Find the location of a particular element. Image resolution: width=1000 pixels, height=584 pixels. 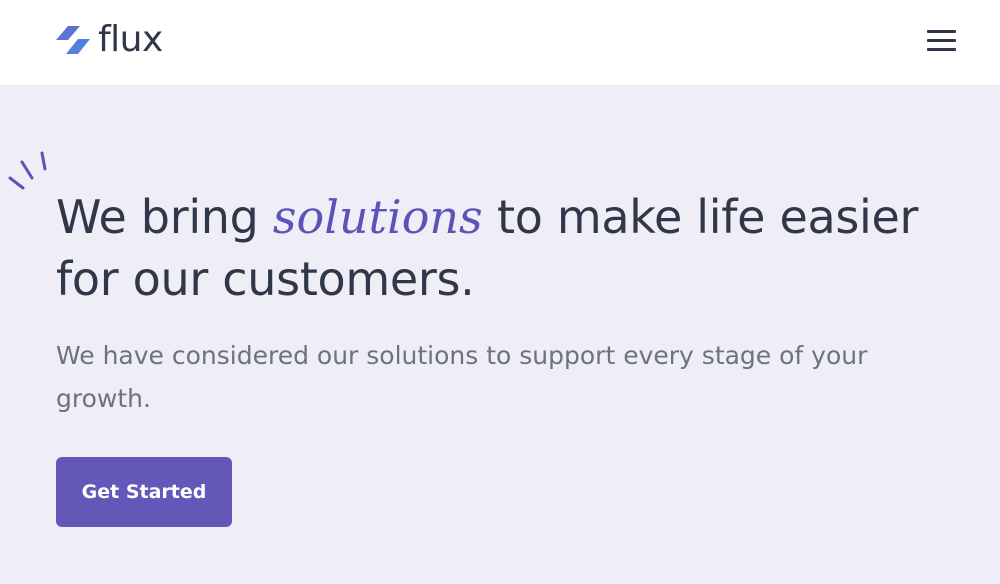

brand-name: flux is located at coordinates (130, 39).